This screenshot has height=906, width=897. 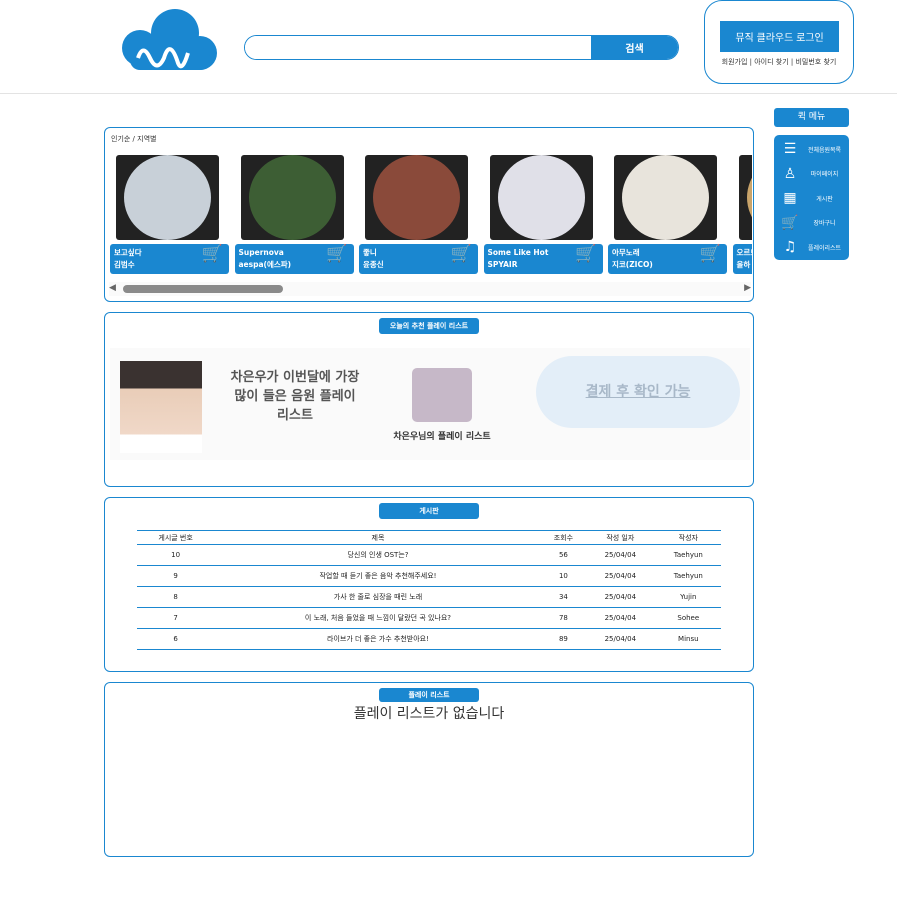 I want to click on table-cell: 작업할 때 듣기 좋은 음악 추천해주세요!, so click(x=378, y=576).